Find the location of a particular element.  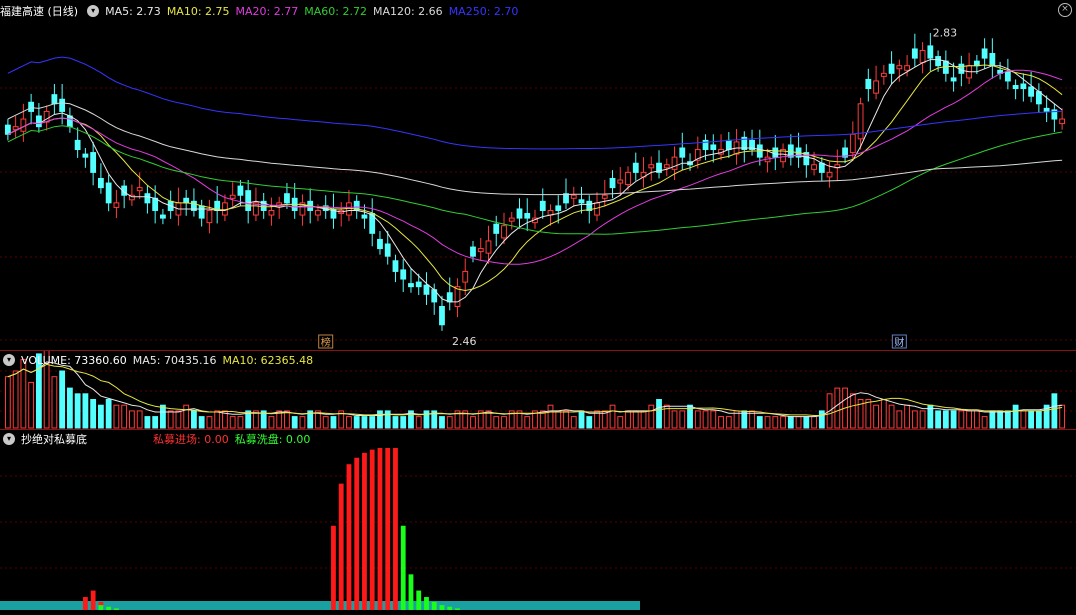

indicator-legend: ▾ 抄绝对私募底 私募进场: 0.00 私募洗盘: 0.00 is located at coordinates (155, 439).